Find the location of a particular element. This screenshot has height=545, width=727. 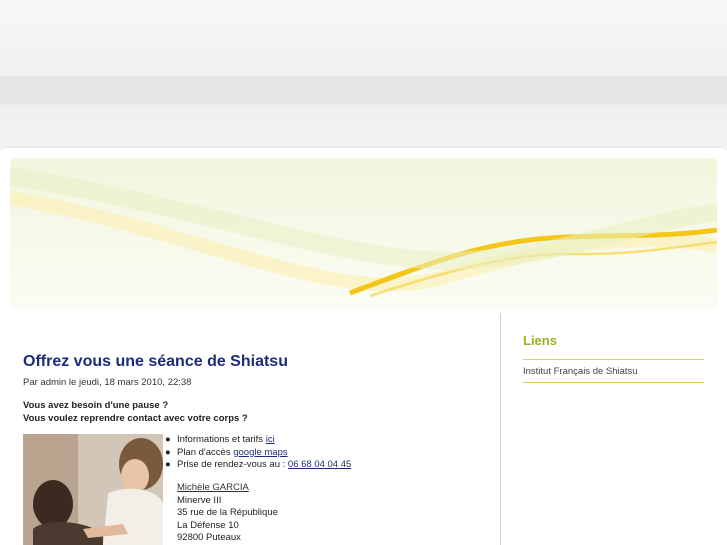

shiatsu-photo is located at coordinates (93, 489).